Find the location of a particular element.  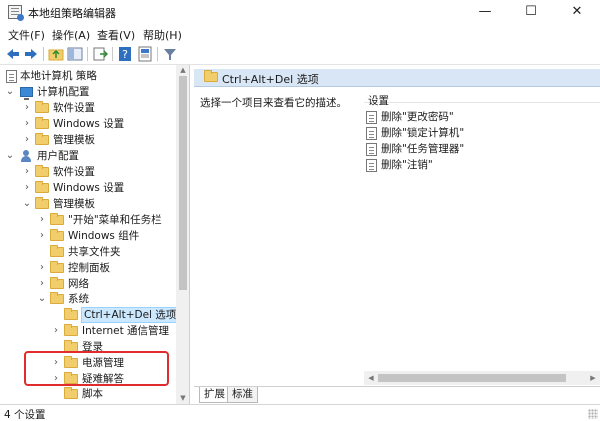

setting-label: 删除"锁定计算机" is located at coordinates (423, 133).